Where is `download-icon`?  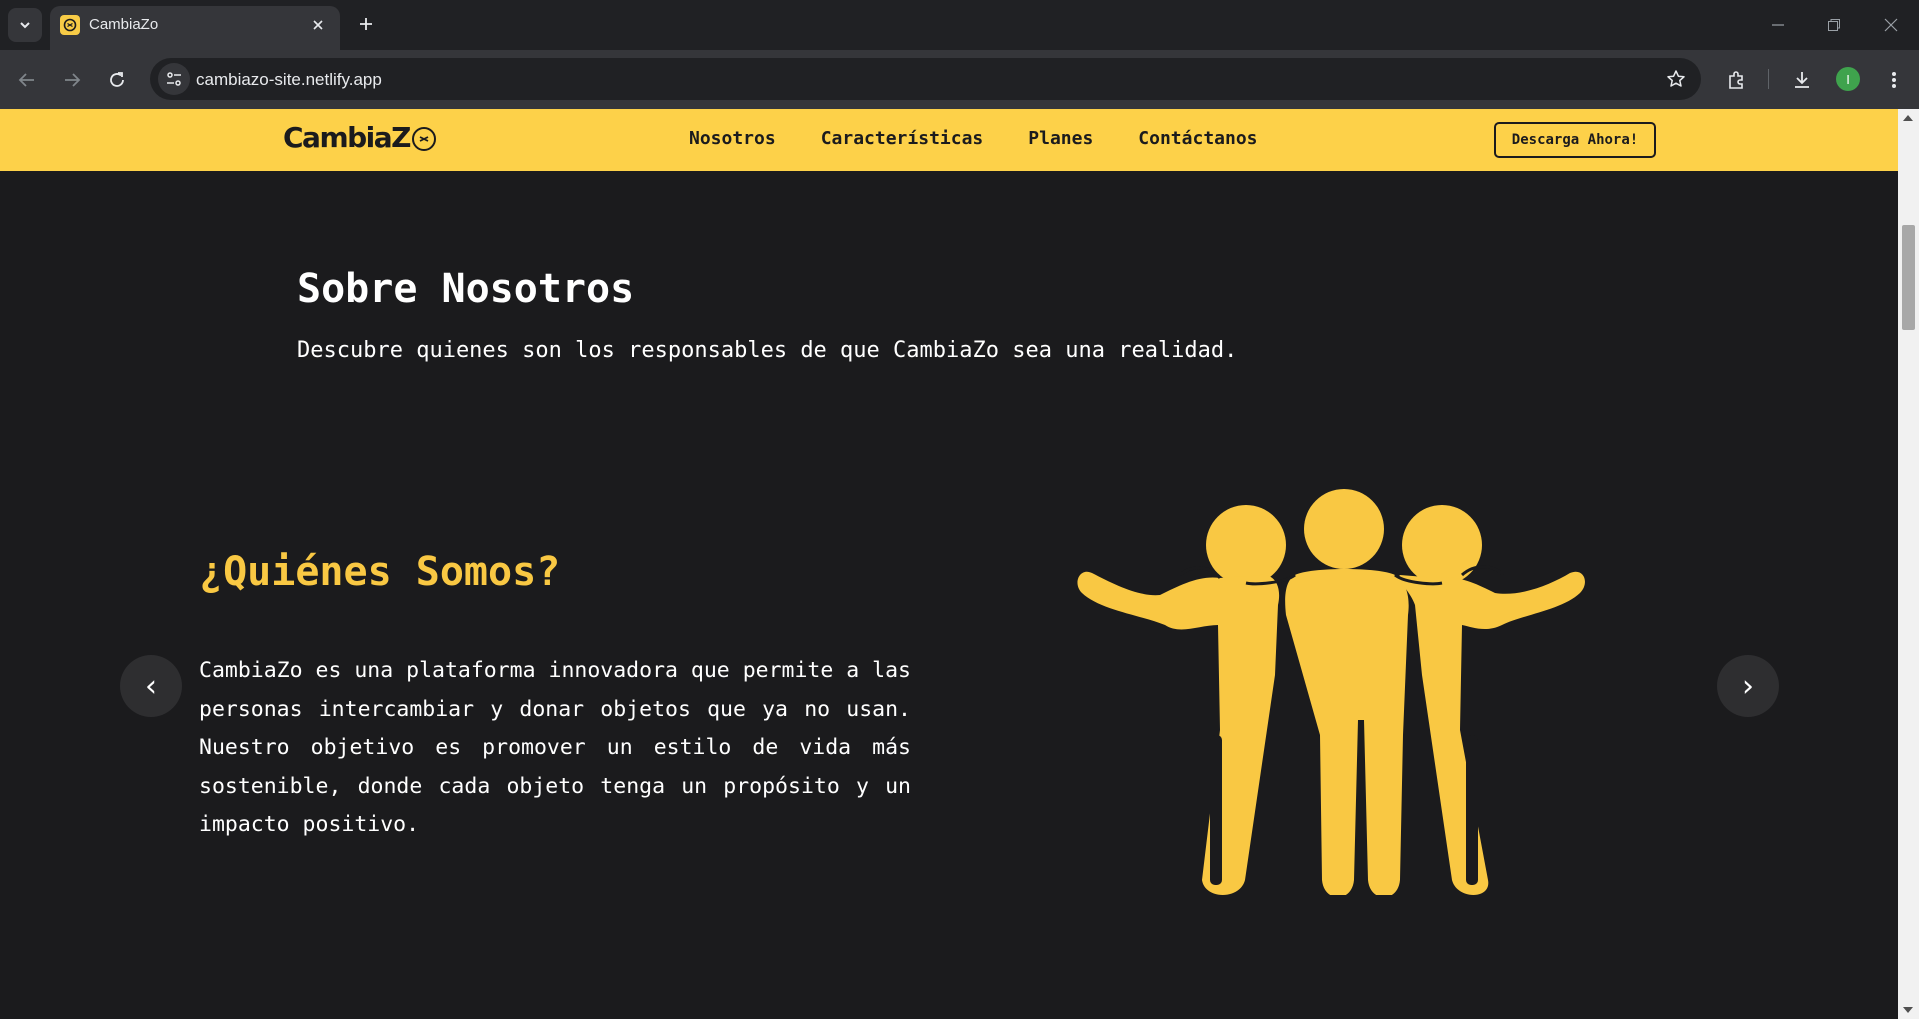
download-icon is located at coordinates (1802, 80).